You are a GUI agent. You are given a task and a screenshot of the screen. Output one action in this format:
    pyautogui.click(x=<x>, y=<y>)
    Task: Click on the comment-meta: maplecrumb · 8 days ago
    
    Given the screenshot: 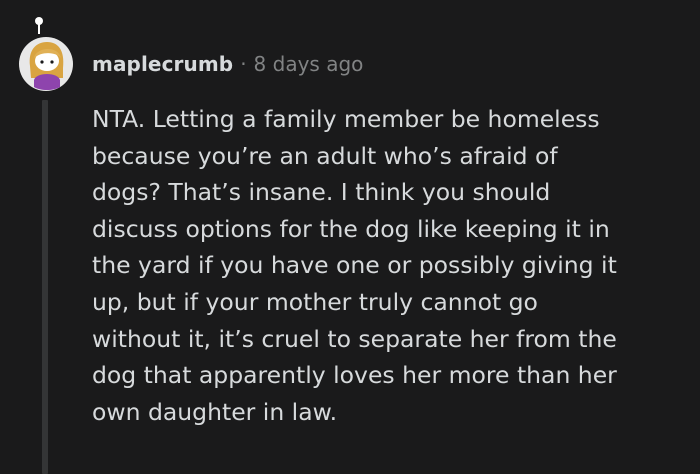 What is the action you would take?
    pyautogui.click(x=227, y=64)
    